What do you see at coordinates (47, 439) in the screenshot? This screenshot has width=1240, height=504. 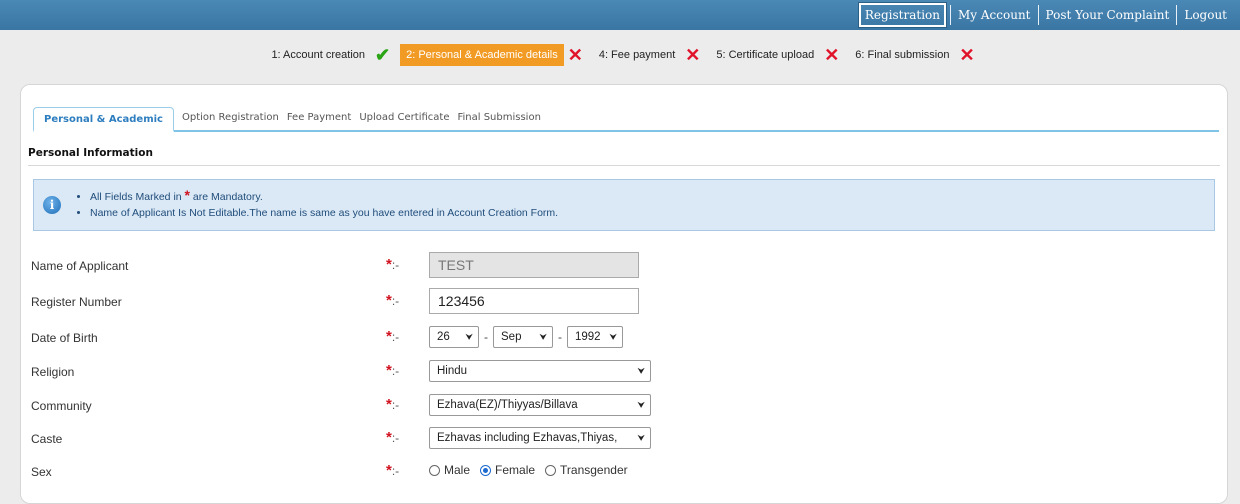 I see `caste-label: Caste` at bounding box center [47, 439].